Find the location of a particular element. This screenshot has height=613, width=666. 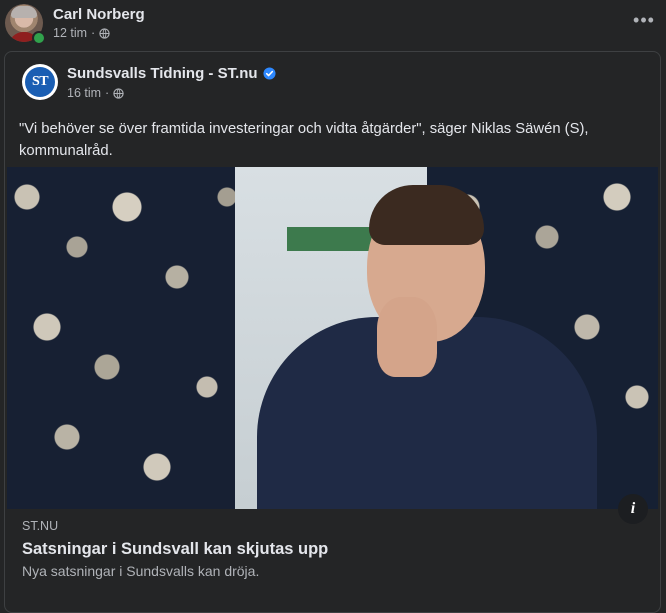

verified-icon is located at coordinates (269, 73).